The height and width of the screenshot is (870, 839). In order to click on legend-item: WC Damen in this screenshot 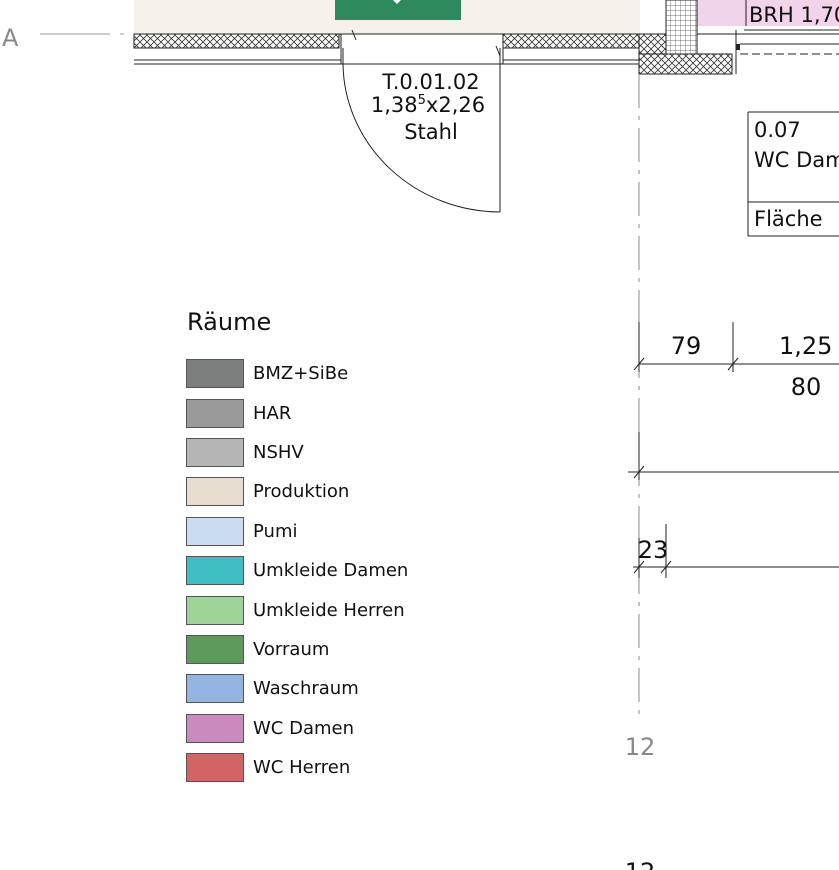, I will do `click(336, 728)`.